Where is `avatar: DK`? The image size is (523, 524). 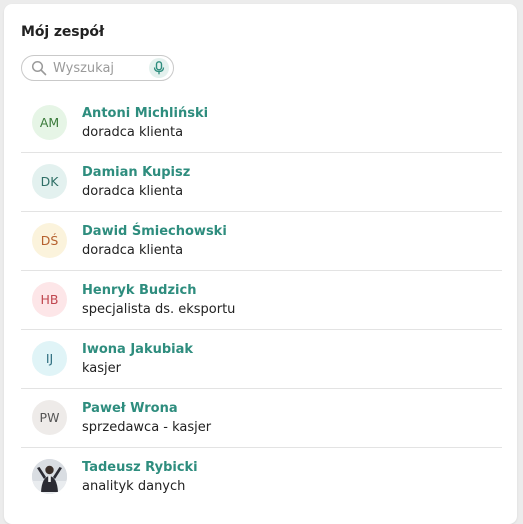 avatar: DK is located at coordinates (49, 181).